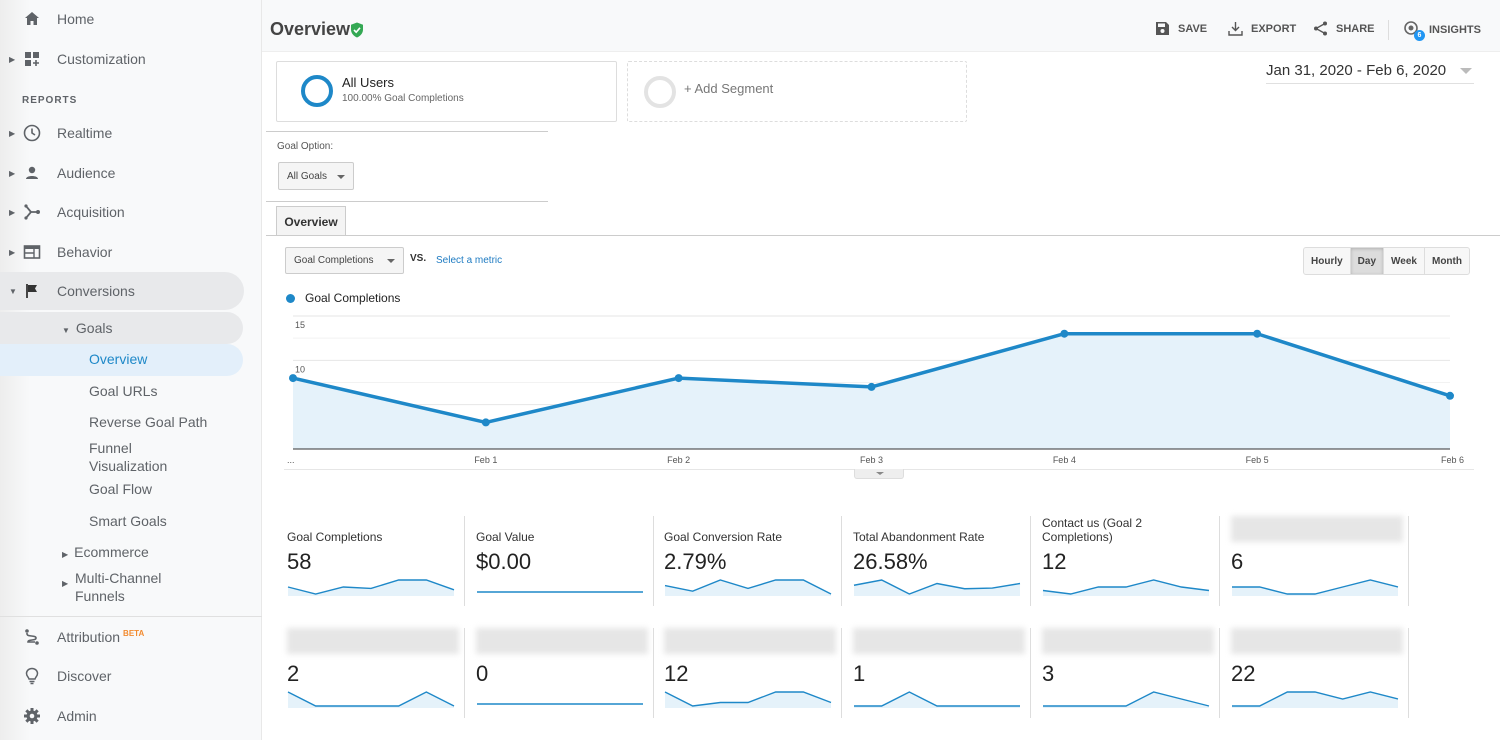  Describe the element at coordinates (446, 91) in the screenshot. I see `segment-all-users: All Users 100.00% Goal Completions` at that location.